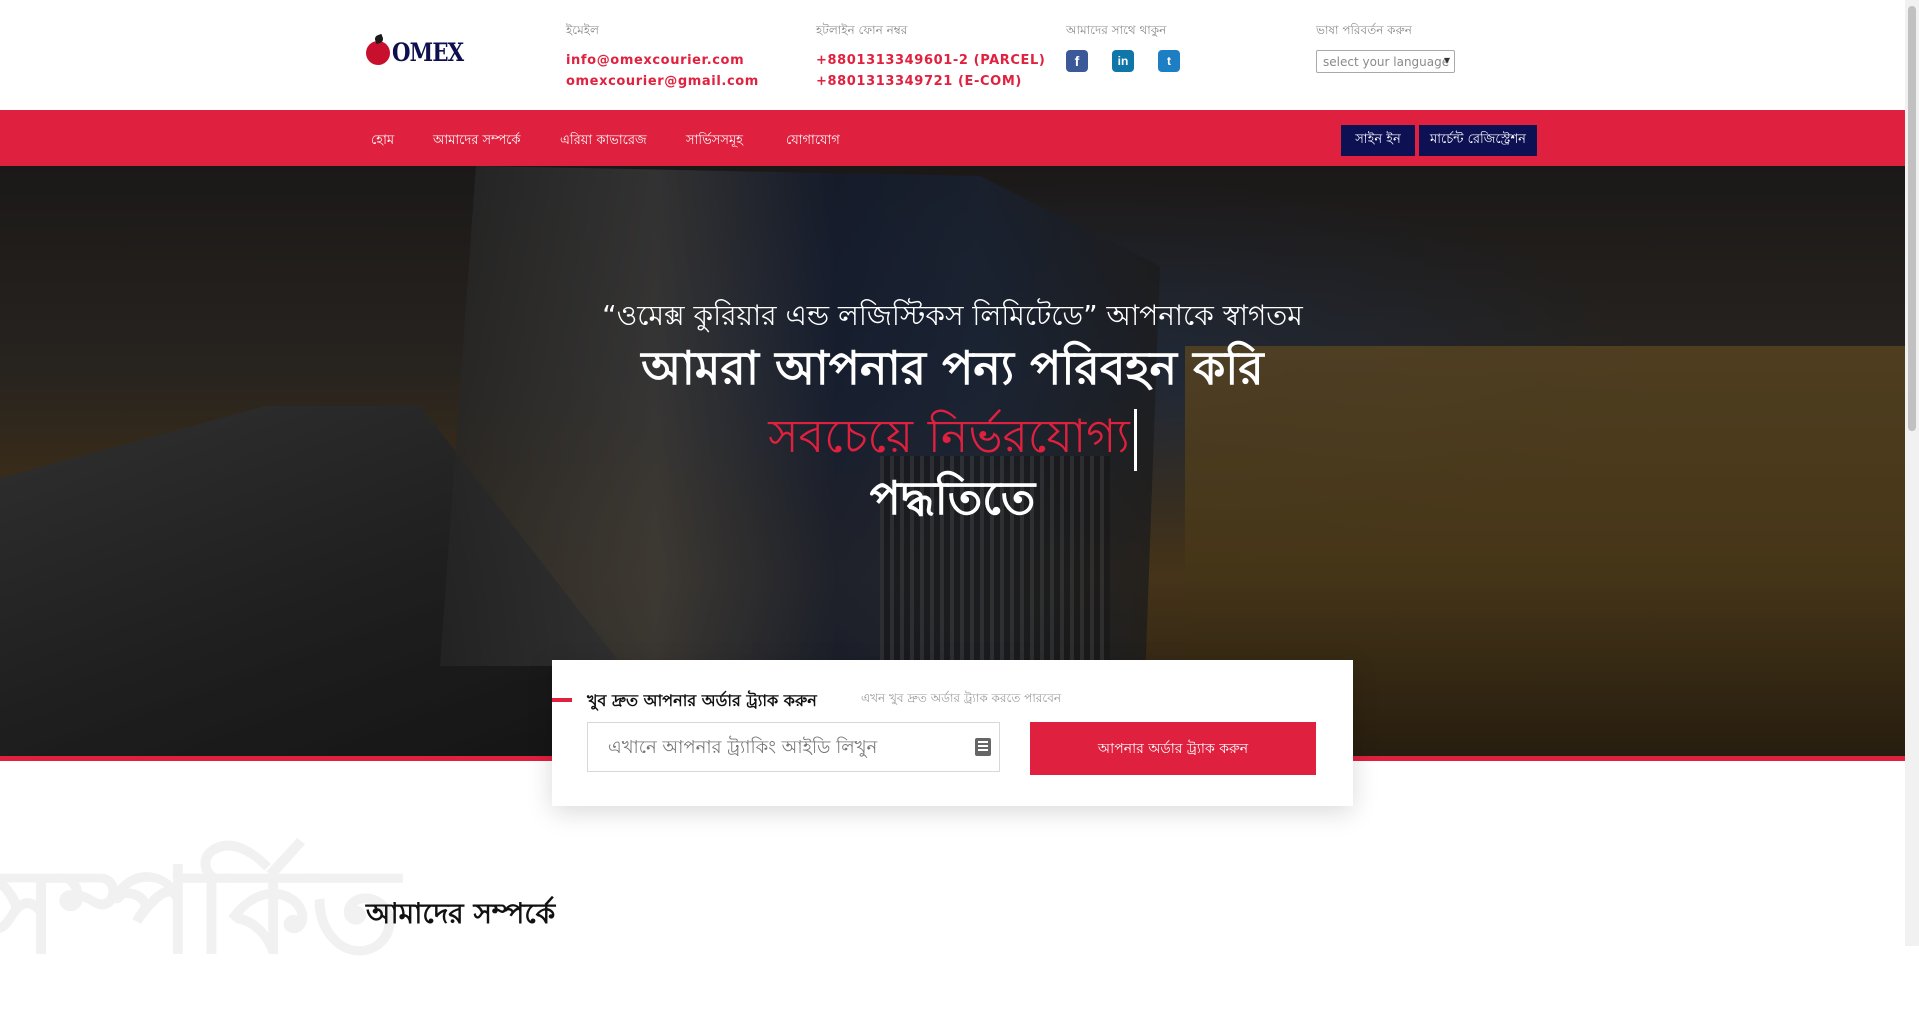 This screenshot has height=1018, width=1919. What do you see at coordinates (1173, 748) in the screenshot?
I see `track-order-button: আপনার অর্ডার ট্র্যাক করুন` at bounding box center [1173, 748].